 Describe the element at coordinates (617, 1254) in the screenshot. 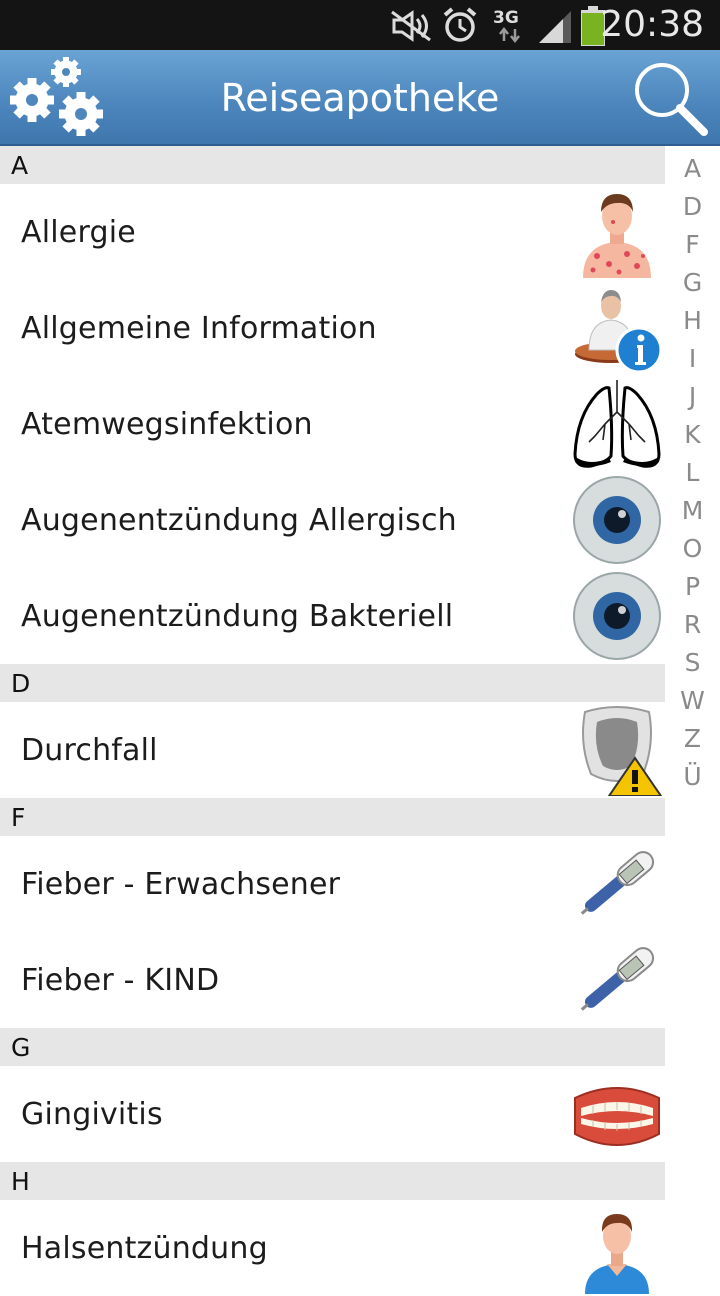

I see `person-icon` at that location.